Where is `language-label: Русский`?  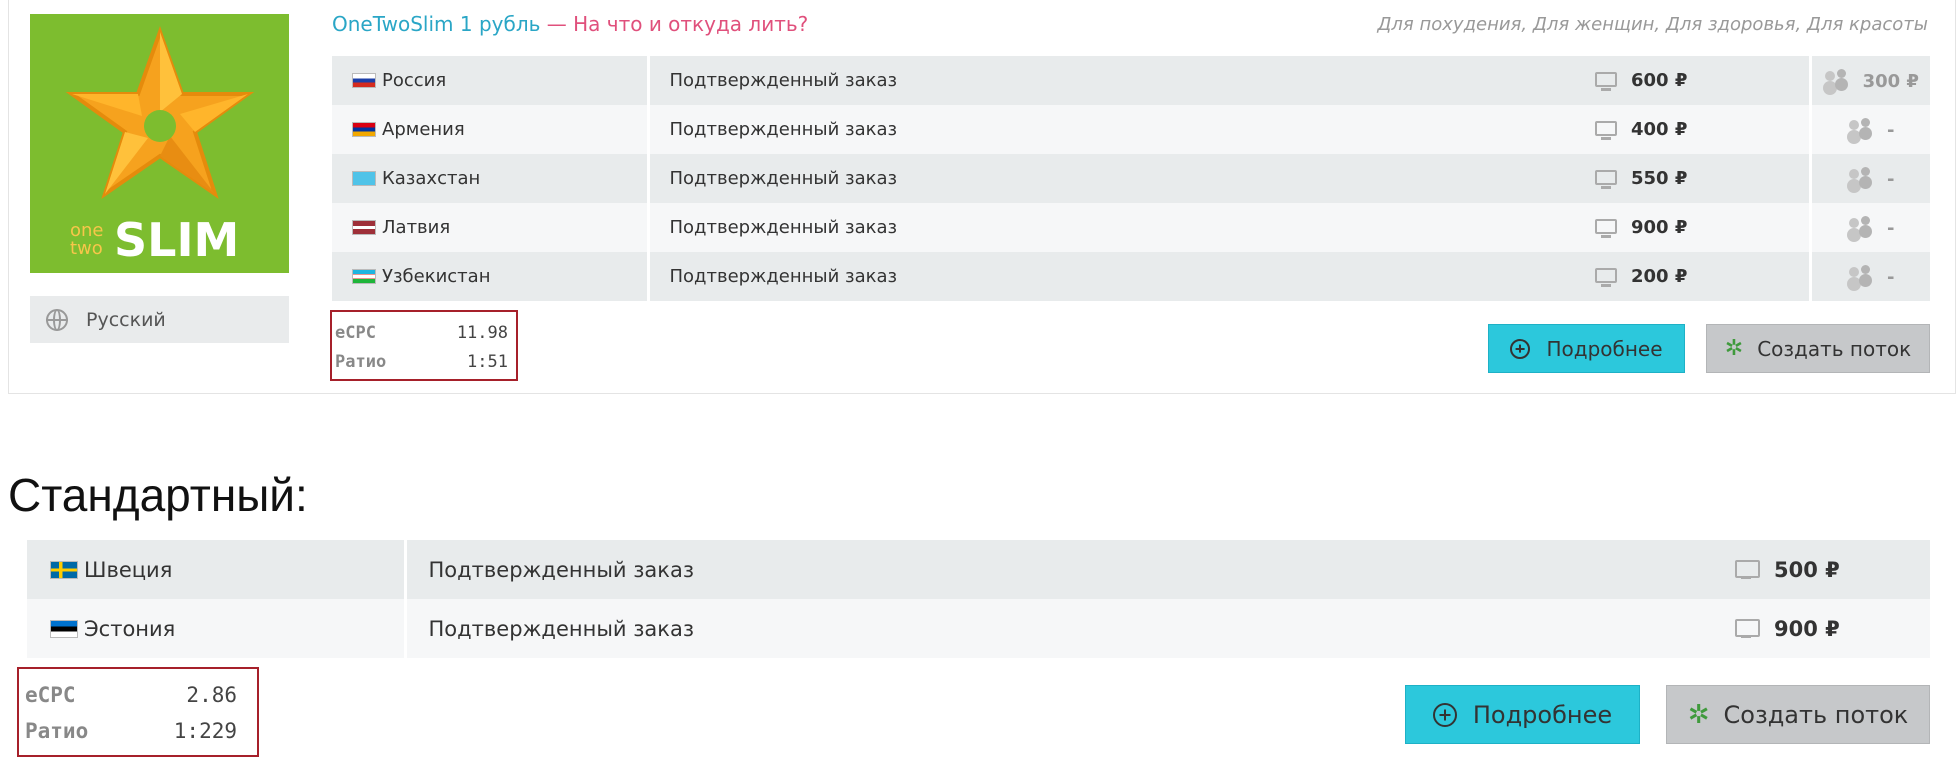 language-label: Русский is located at coordinates (126, 319).